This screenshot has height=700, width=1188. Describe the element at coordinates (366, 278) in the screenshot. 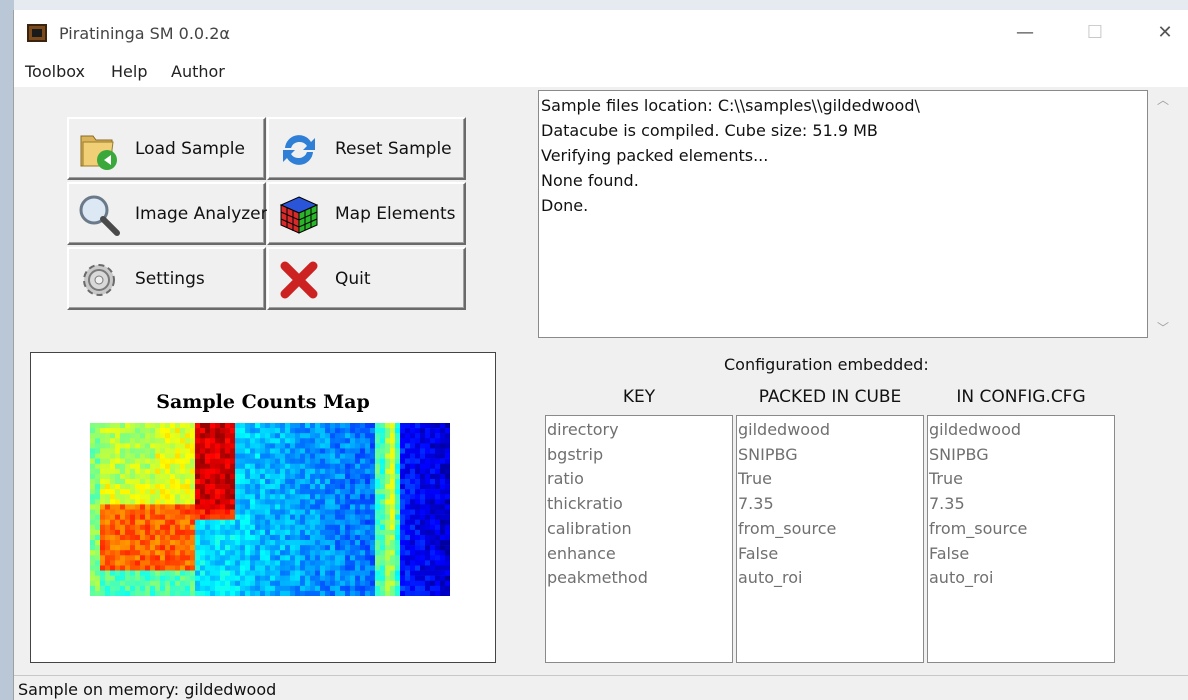

I see `quit-button: Quit` at that location.